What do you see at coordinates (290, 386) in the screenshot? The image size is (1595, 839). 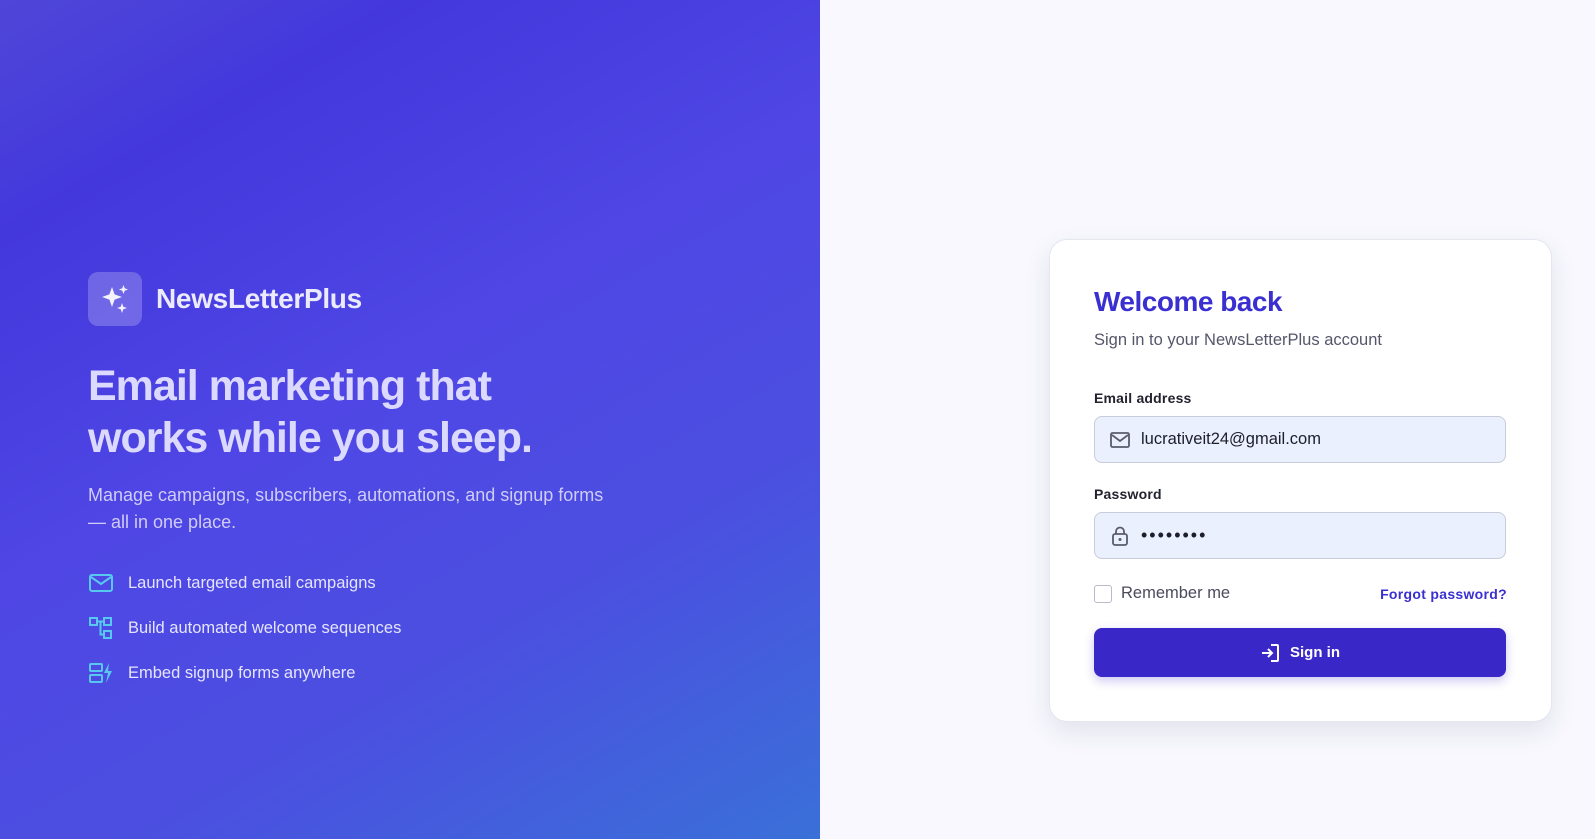 I see `hero-headline-line1: Email marketing that` at bounding box center [290, 386].